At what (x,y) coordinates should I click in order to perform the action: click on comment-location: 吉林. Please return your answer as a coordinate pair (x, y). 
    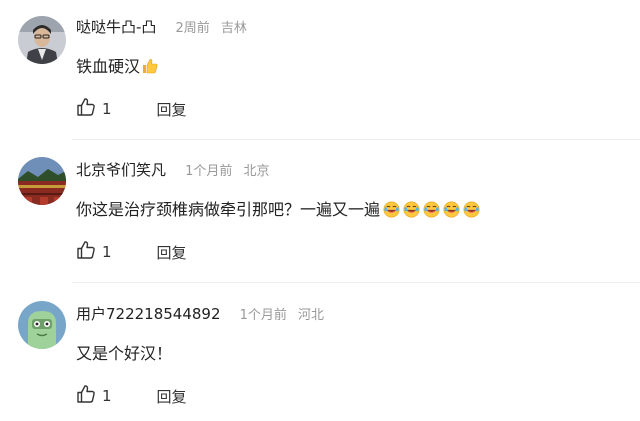
    Looking at the image, I should click on (233, 28).